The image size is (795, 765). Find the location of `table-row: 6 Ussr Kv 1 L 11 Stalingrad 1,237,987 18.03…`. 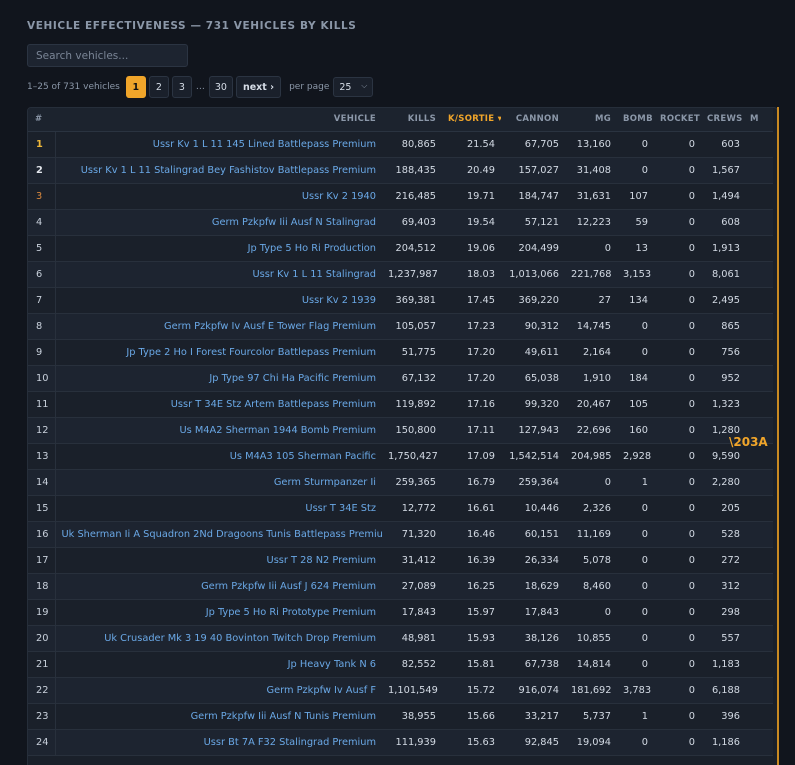

table-row: 6 Ussr Kv 1 L 11 Stalingrad 1,237,987 18.03… is located at coordinates (400, 274).